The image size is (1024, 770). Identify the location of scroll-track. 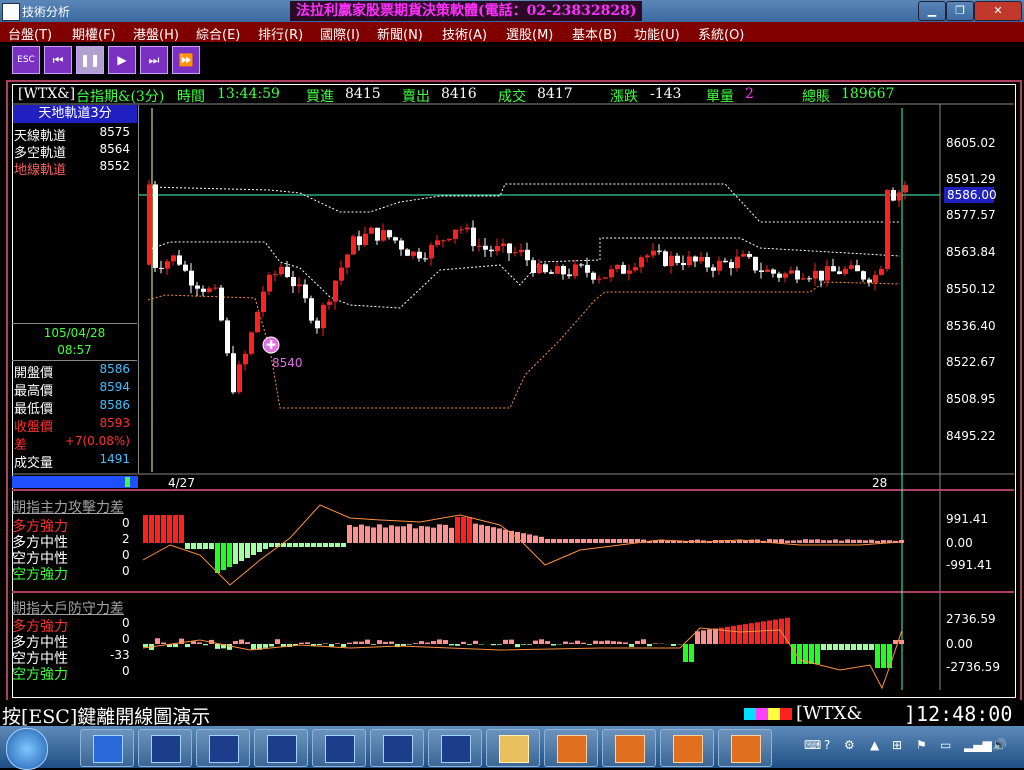
(75, 482).